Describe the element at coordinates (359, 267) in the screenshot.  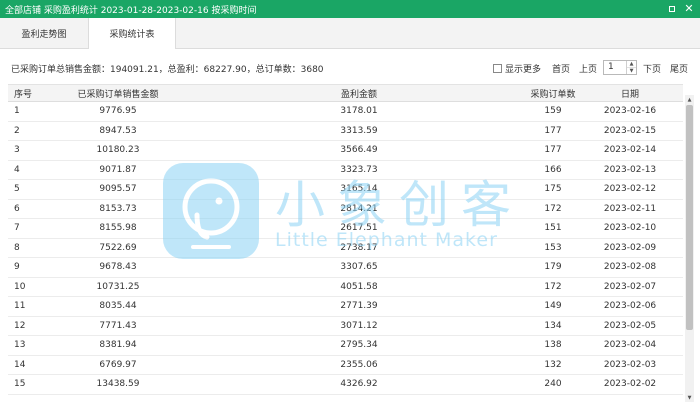
I see `cell-profit: 3307.65` at that location.